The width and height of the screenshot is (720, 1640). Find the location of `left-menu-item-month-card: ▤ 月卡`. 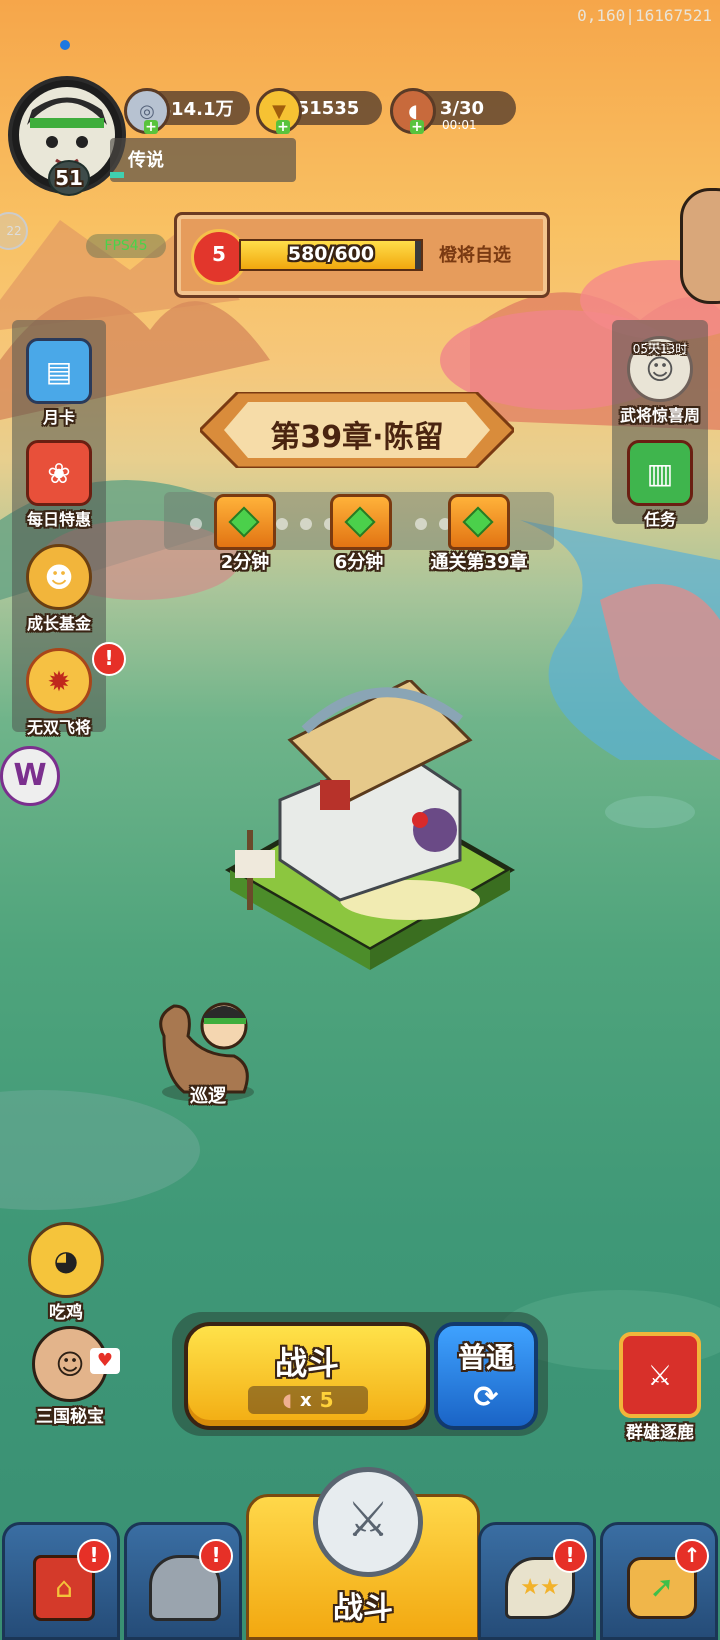

left-menu-item-month-card: ▤ 月卡 is located at coordinates (59, 383).